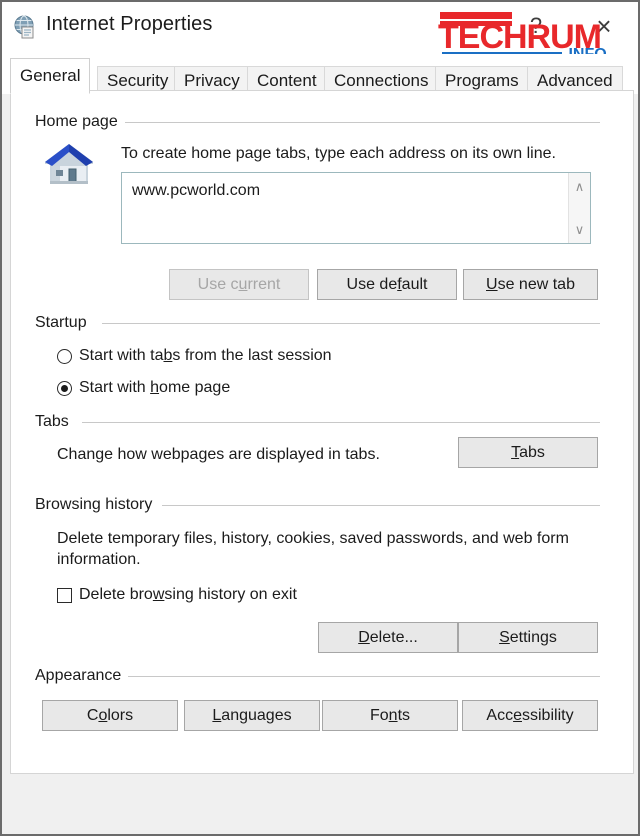  I want to click on tab-general: General, so click(50, 76).